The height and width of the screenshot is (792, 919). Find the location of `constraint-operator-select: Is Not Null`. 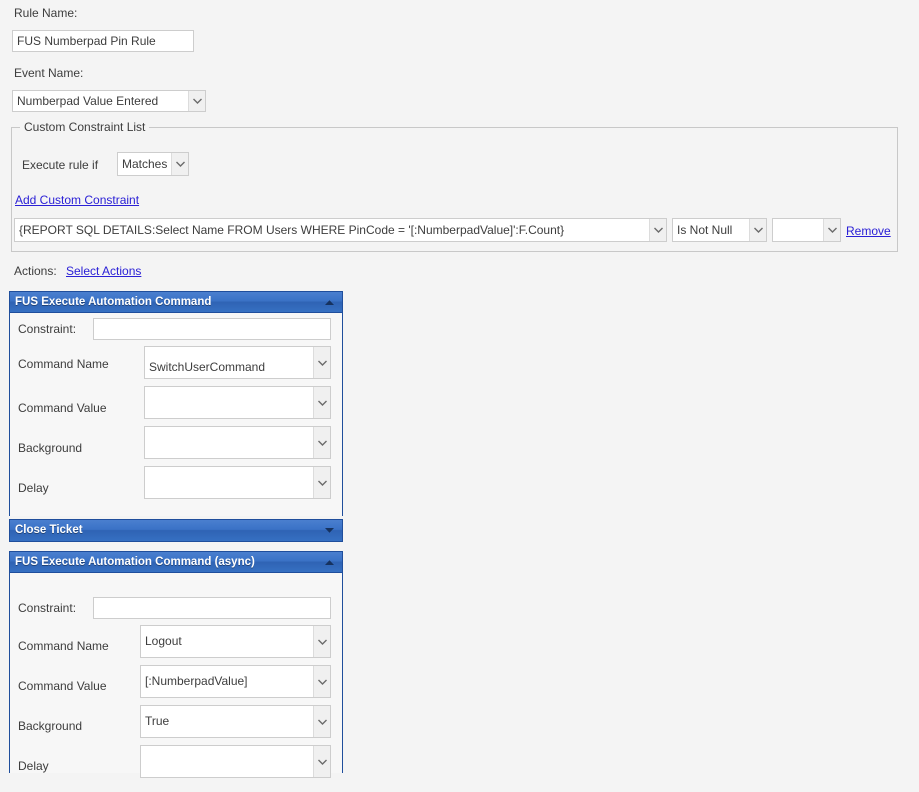

constraint-operator-select: Is Not Null is located at coordinates (719, 230).